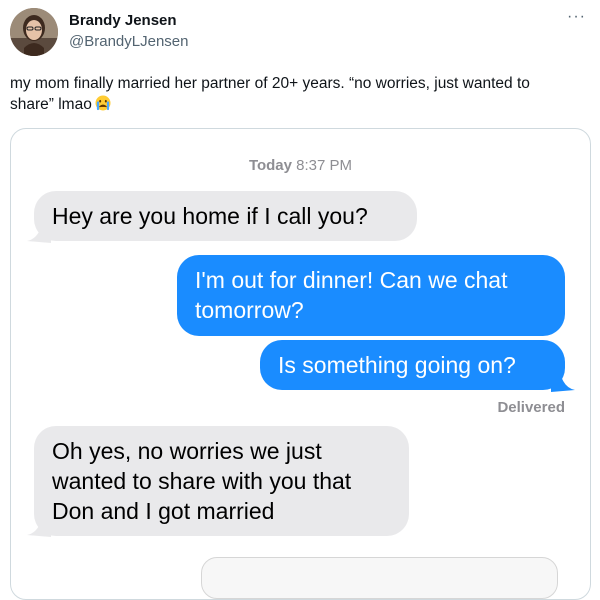  What do you see at coordinates (412, 365) in the screenshot?
I see `outgoing-message-2: Is something going on?` at bounding box center [412, 365].